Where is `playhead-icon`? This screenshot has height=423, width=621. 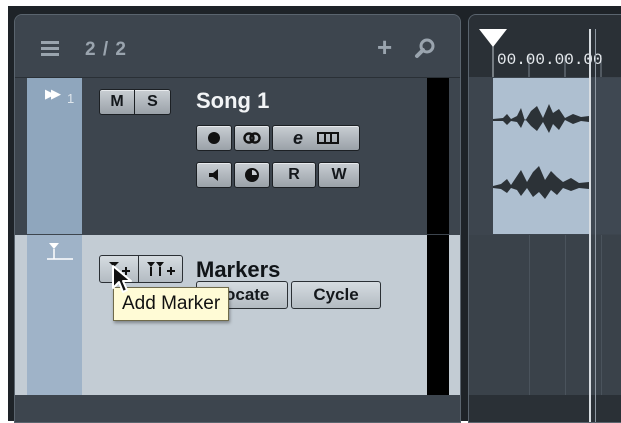 playhead-icon is located at coordinates (493, 38).